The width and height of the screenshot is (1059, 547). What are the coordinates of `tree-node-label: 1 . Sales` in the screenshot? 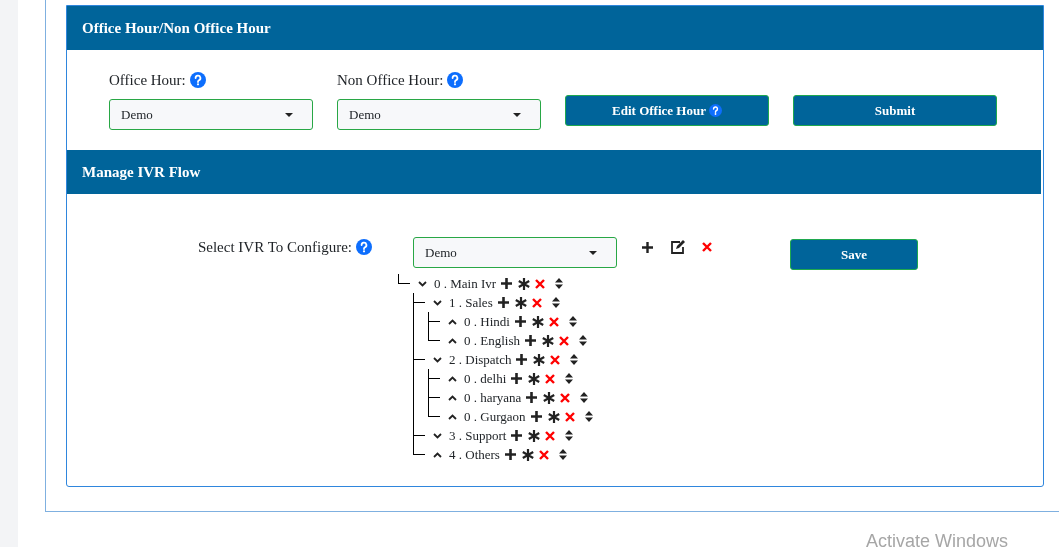 It's located at (471, 302).